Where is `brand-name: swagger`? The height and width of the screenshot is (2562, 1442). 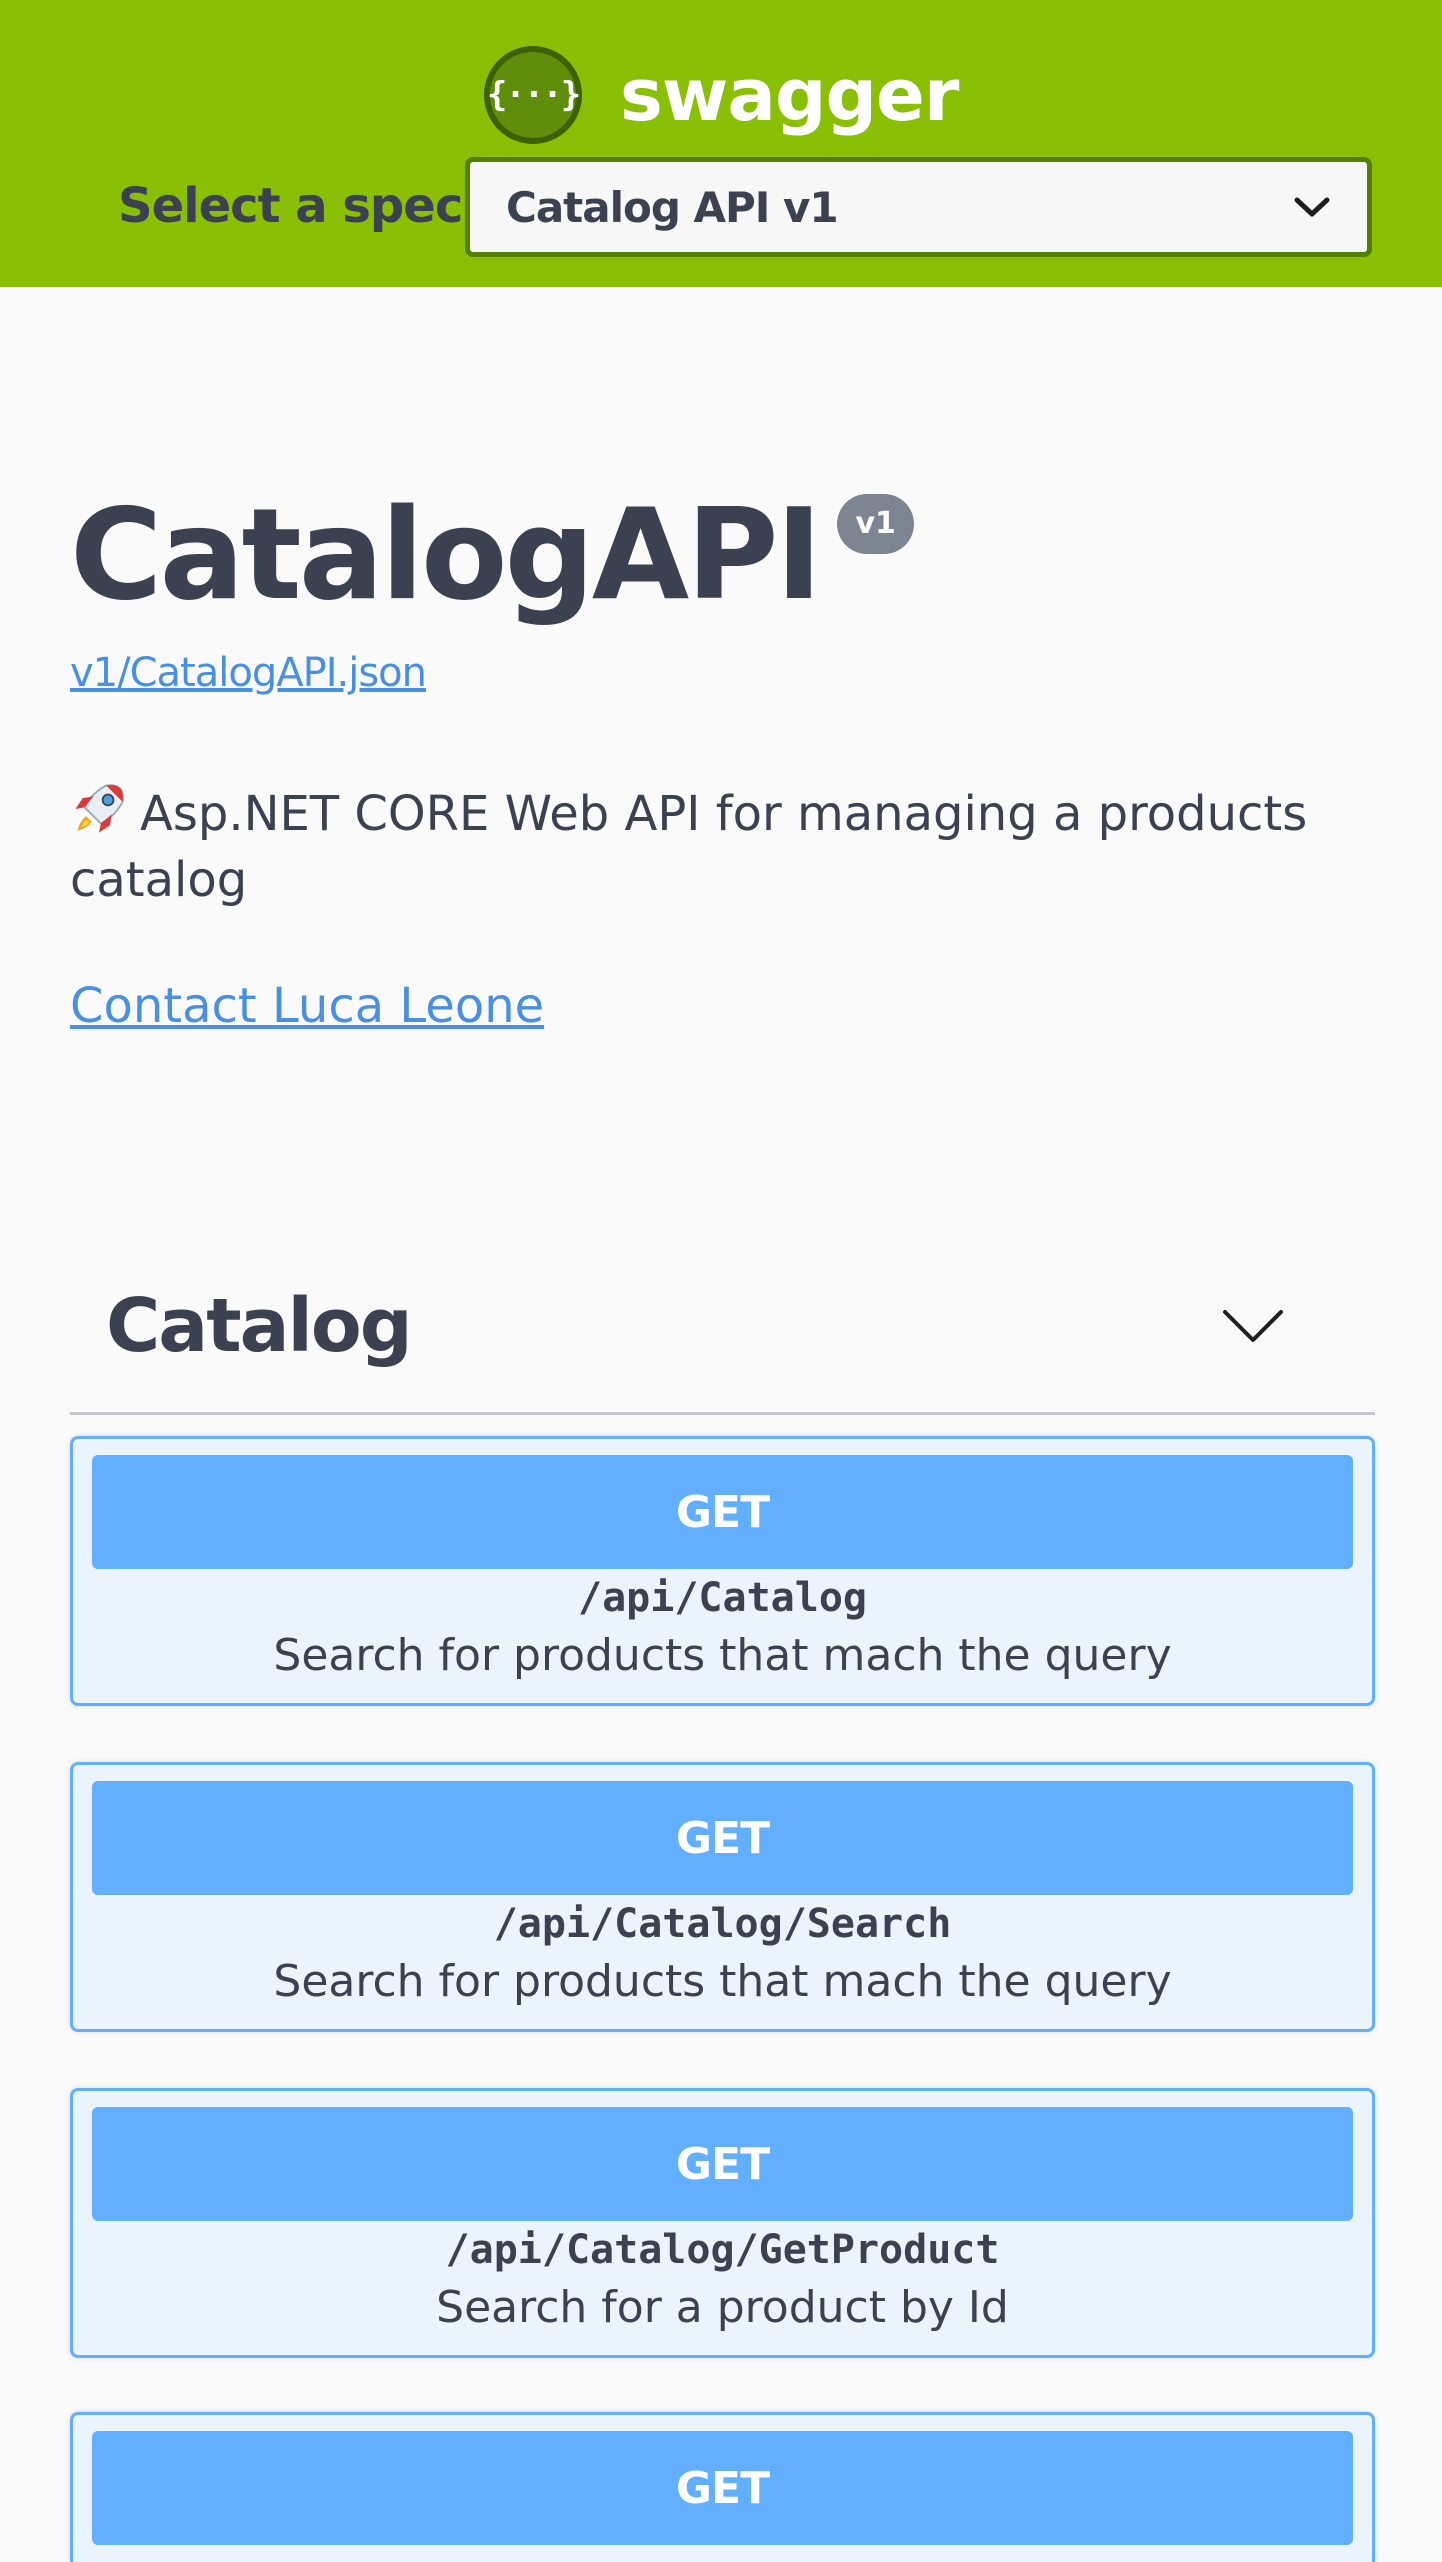
brand-name: swagger is located at coordinates (789, 95).